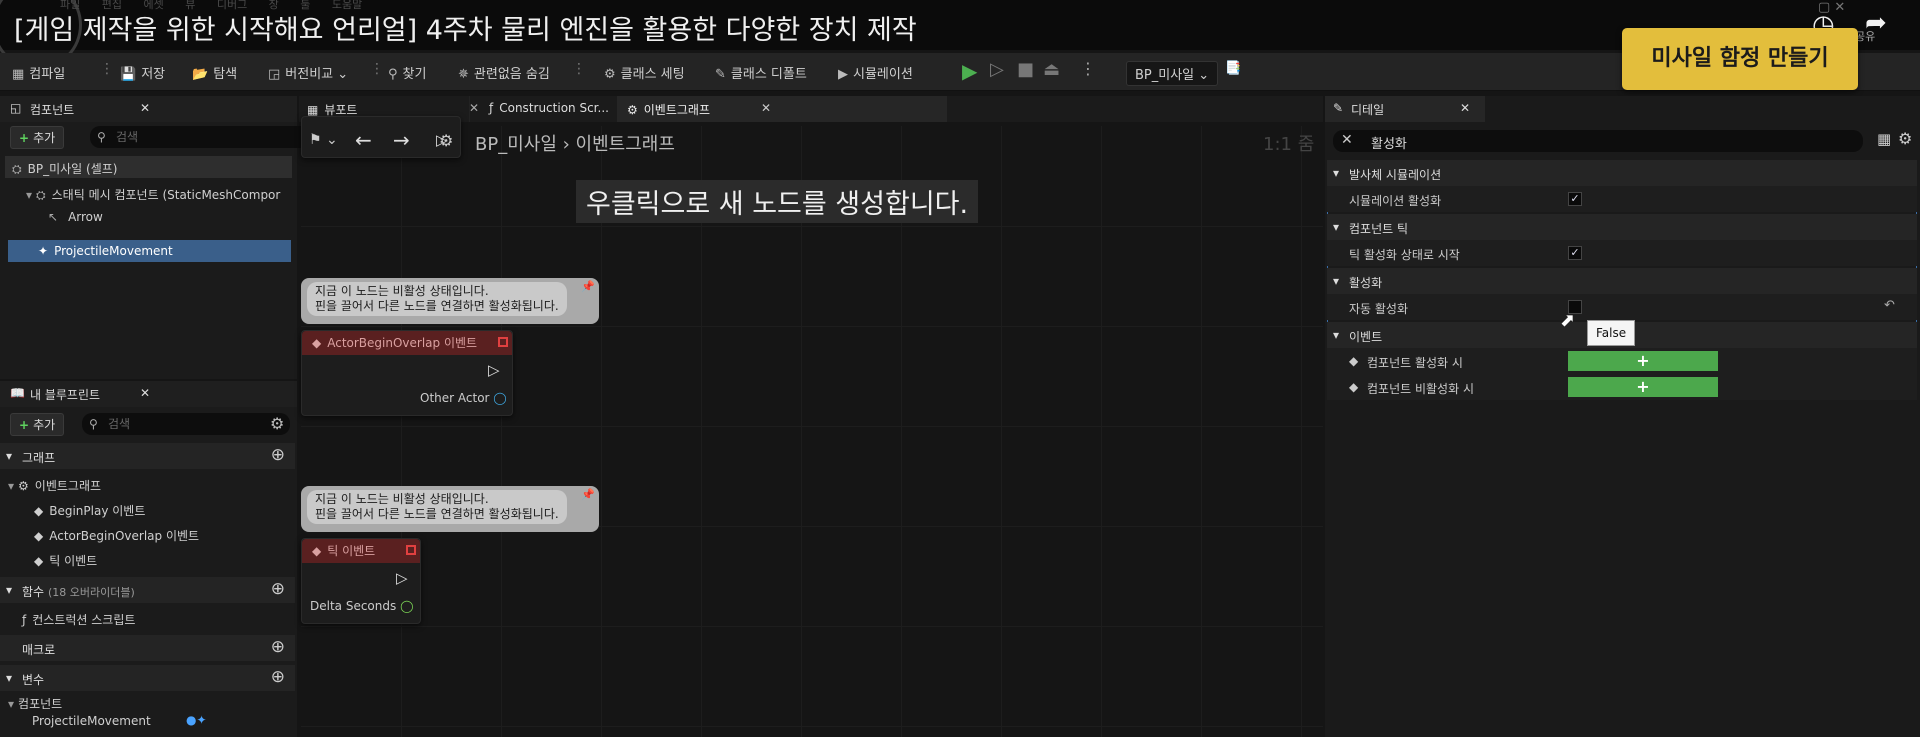 This screenshot has width=1920, height=737. Describe the element at coordinates (323, 140) in the screenshot. I see `bookmark-icon: ⚑ ⌄` at that location.